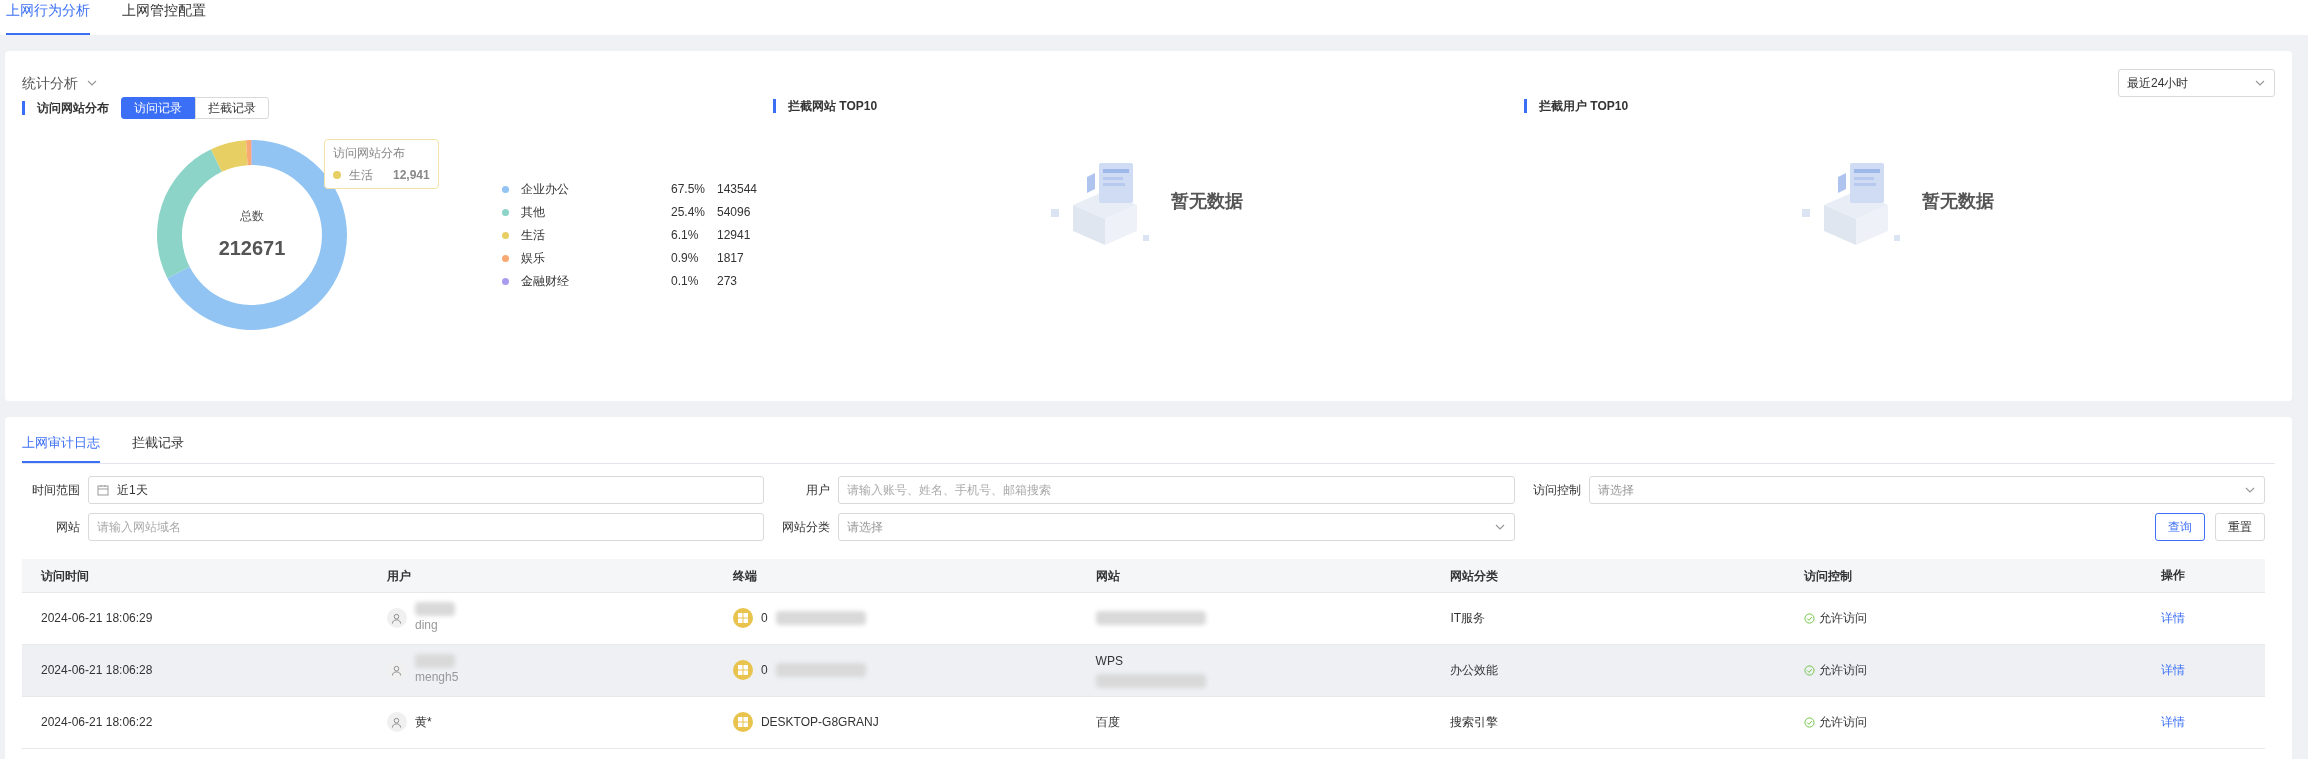 This screenshot has width=2308, height=759. I want to click on table-cell: 办公效能, so click(1474, 670).